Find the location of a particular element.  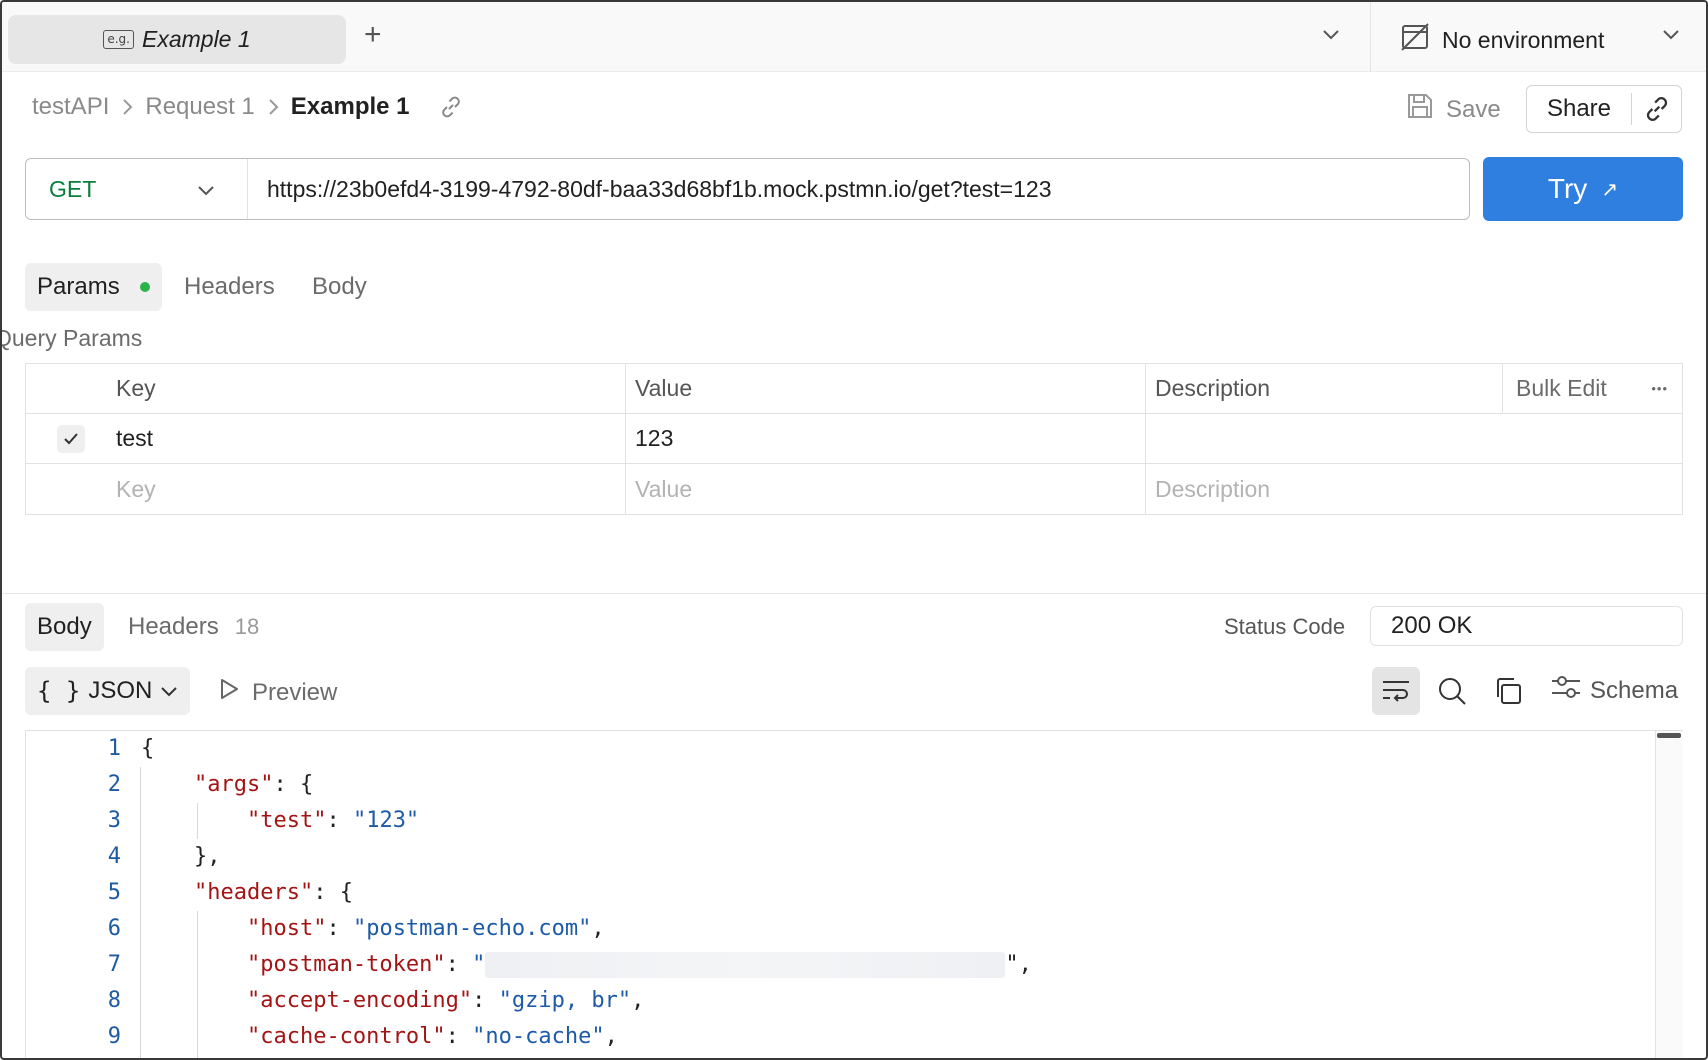

tab-example-1: e.g. Example 1 is located at coordinates (177, 39).